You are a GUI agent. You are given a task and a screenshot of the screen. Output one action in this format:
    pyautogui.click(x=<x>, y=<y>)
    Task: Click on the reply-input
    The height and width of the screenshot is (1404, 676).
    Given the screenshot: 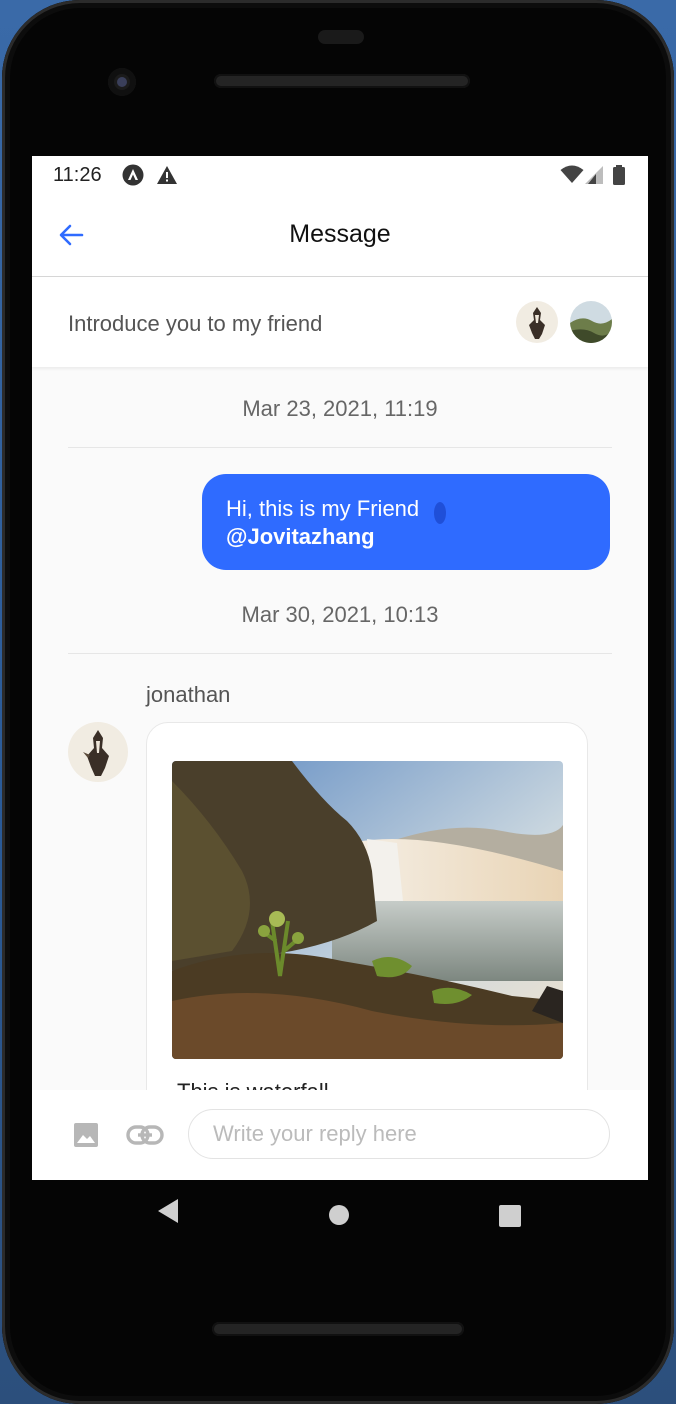 What is the action you would take?
    pyautogui.click(x=399, y=1134)
    